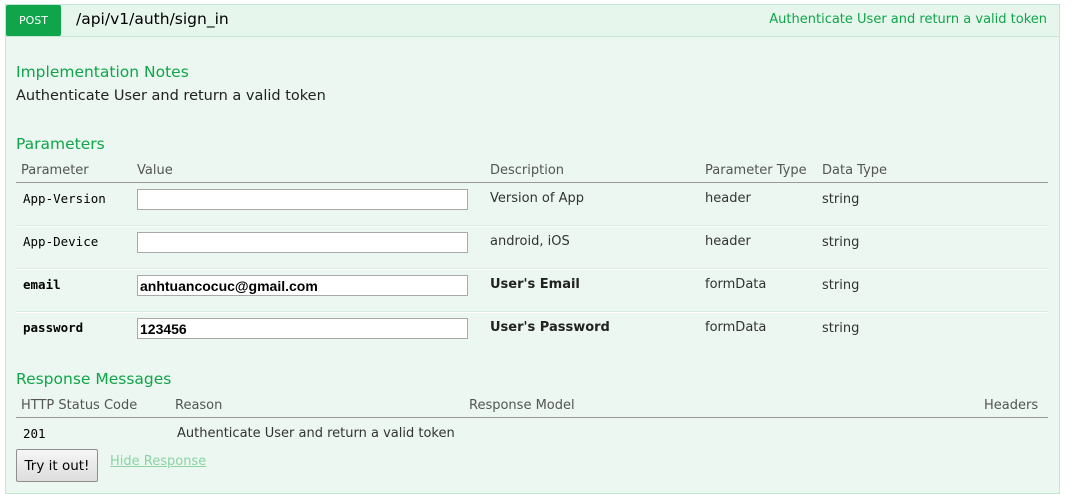 This screenshot has width=1075, height=494. Describe the element at coordinates (728, 241) in the screenshot. I see `param-type-app-device: header` at that location.